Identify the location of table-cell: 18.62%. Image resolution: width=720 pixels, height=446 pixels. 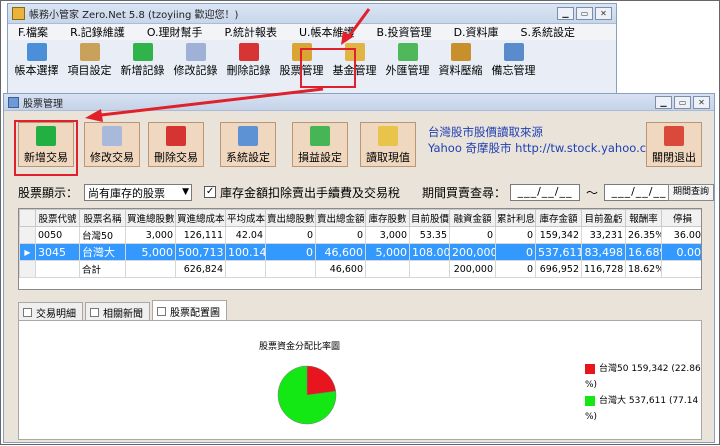
(643, 269).